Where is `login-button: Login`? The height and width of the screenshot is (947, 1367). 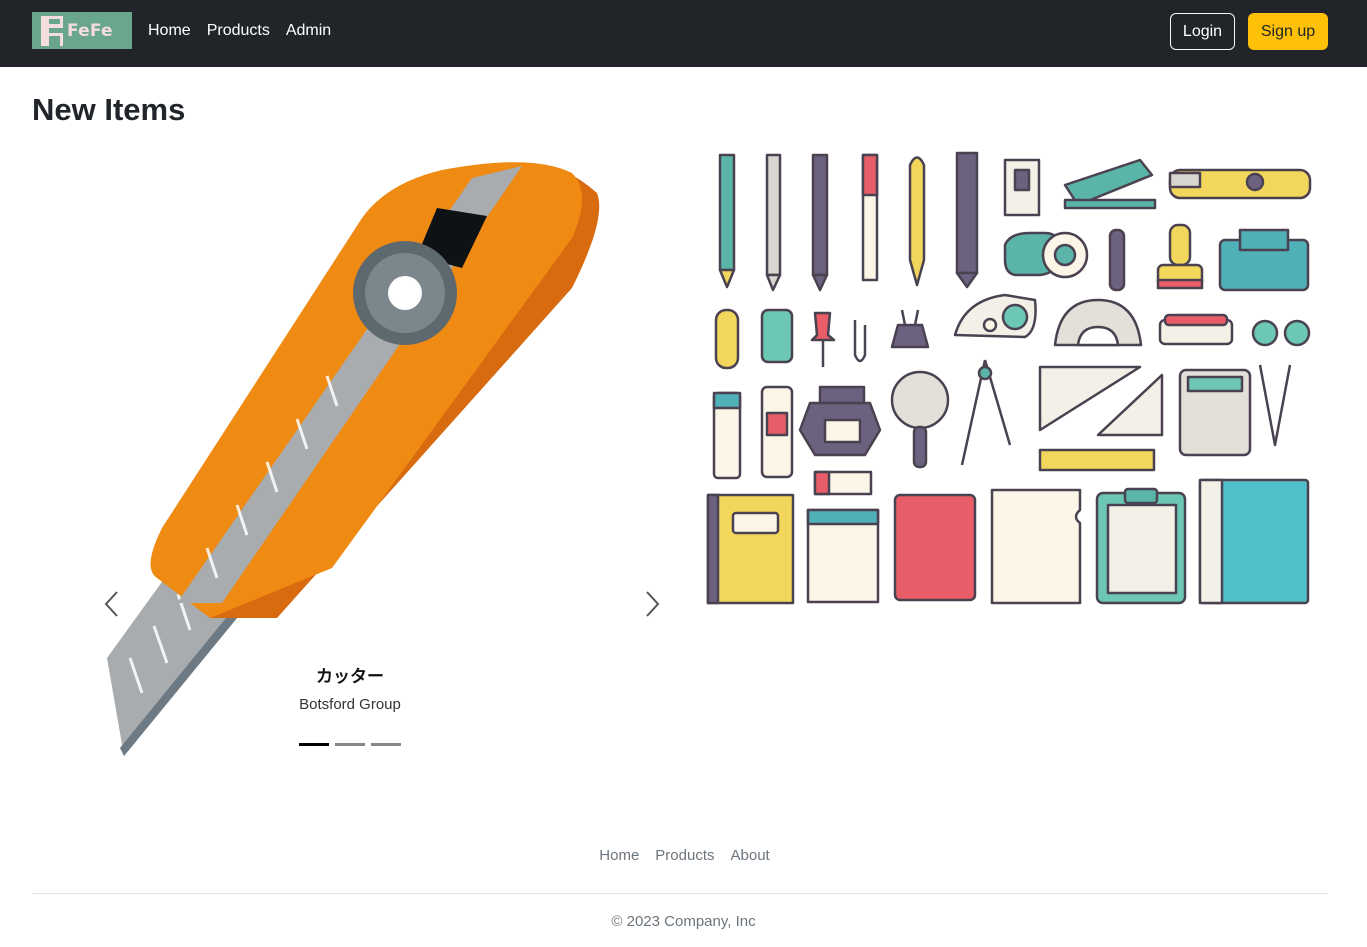 login-button: Login is located at coordinates (1202, 31).